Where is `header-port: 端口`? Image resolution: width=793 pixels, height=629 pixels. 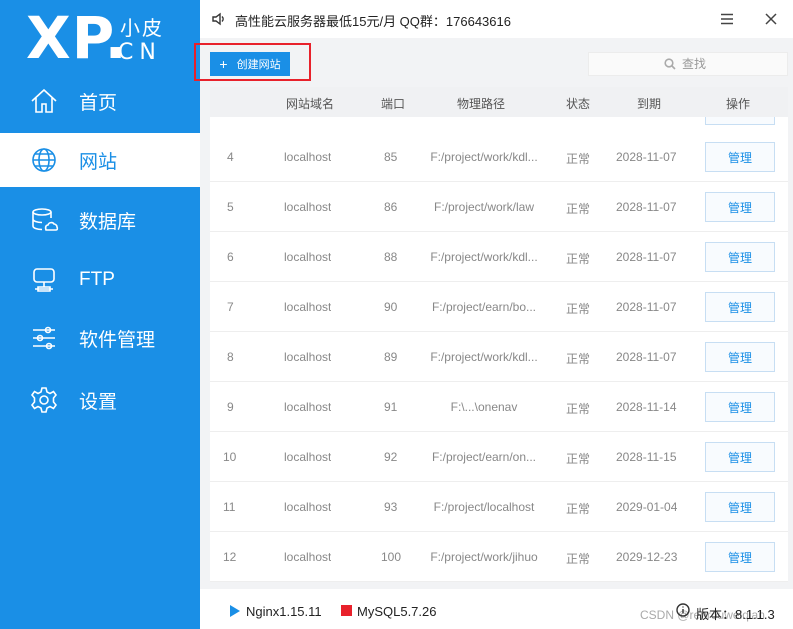 header-port: 端口 is located at coordinates (393, 104).